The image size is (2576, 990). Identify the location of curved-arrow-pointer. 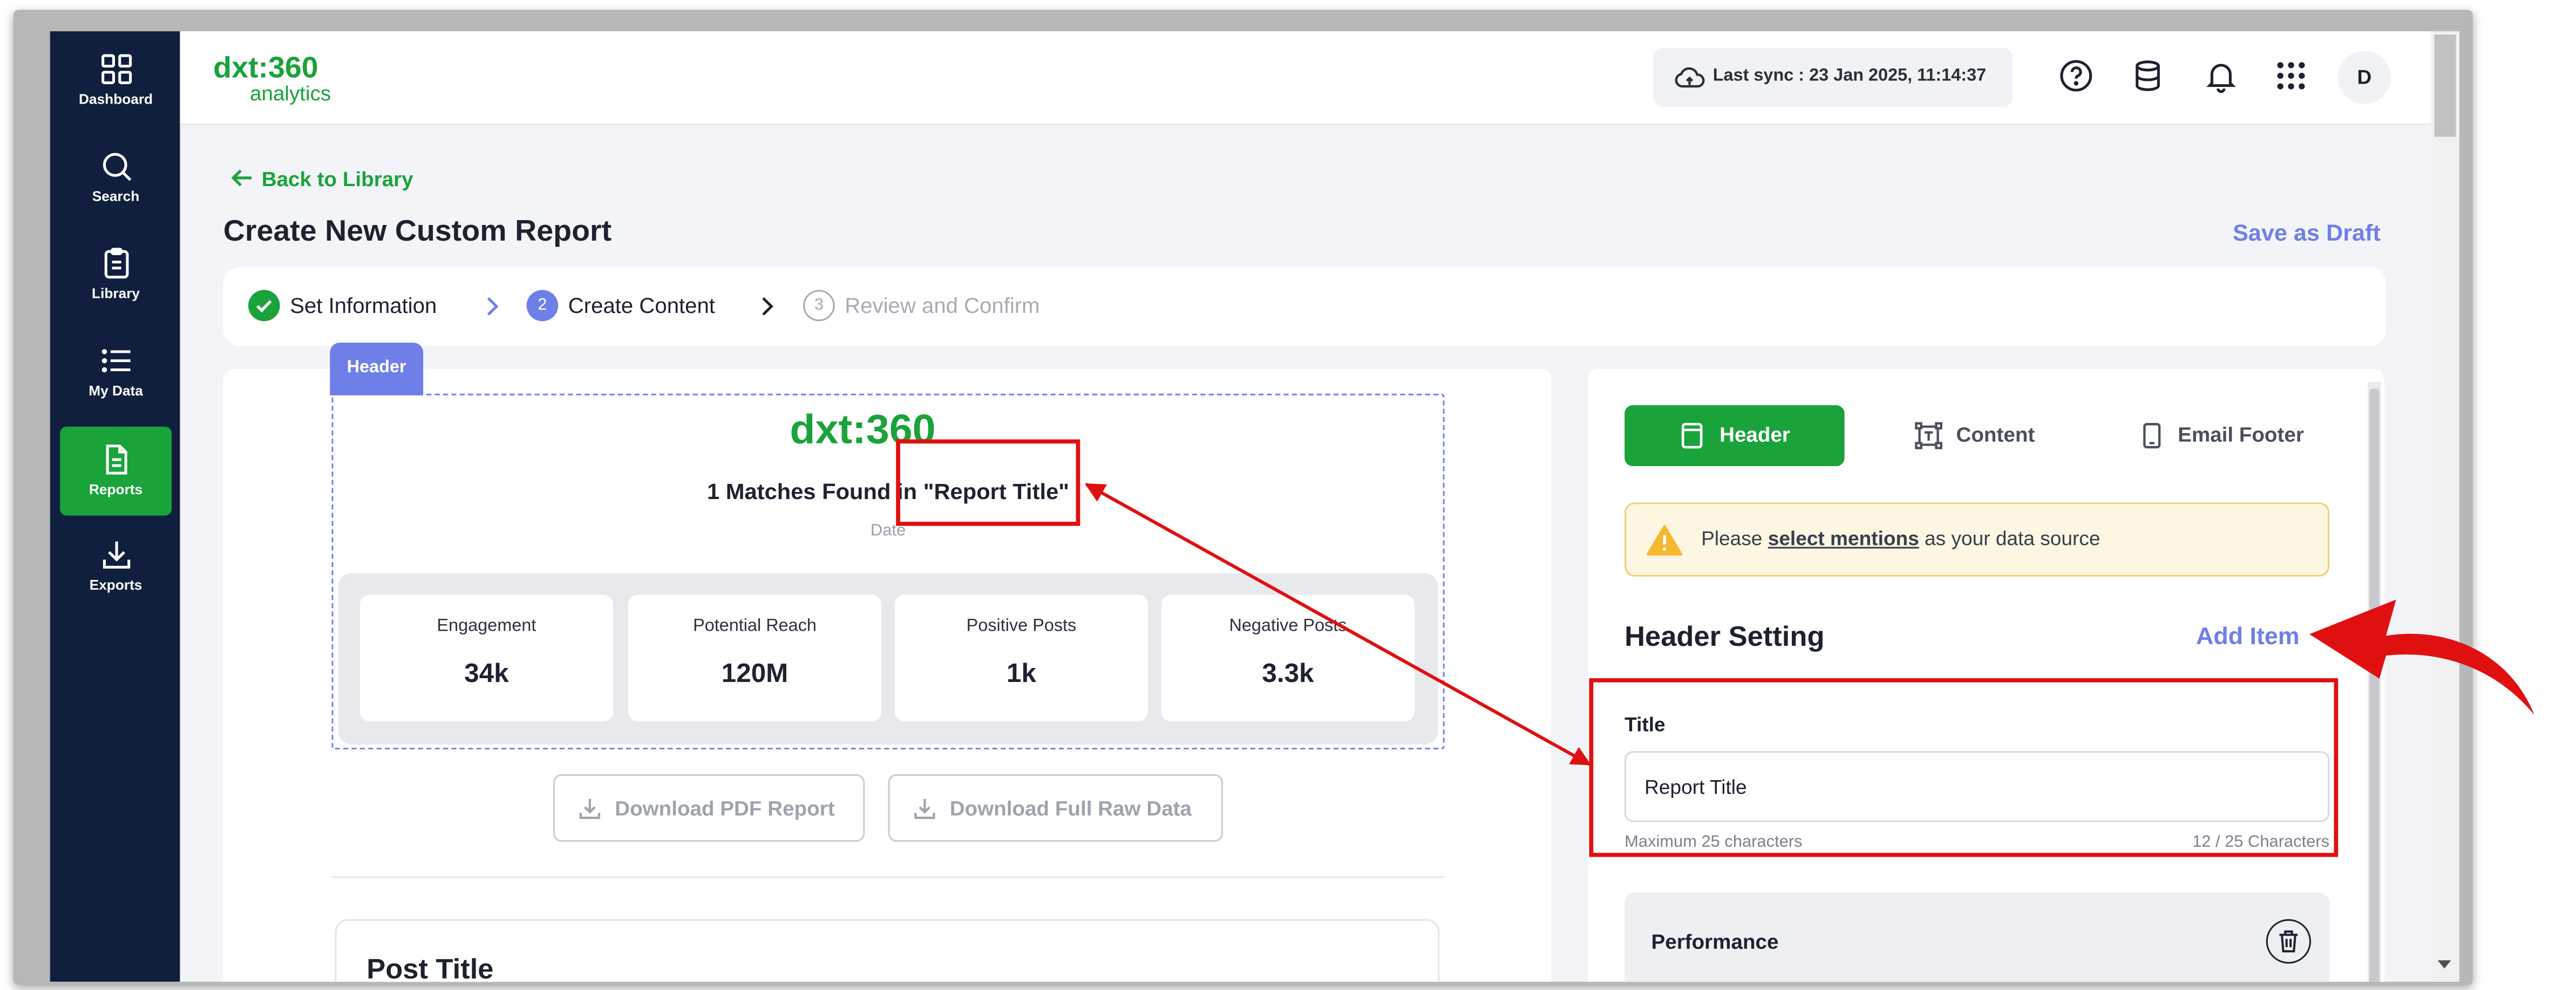
(2421, 657).